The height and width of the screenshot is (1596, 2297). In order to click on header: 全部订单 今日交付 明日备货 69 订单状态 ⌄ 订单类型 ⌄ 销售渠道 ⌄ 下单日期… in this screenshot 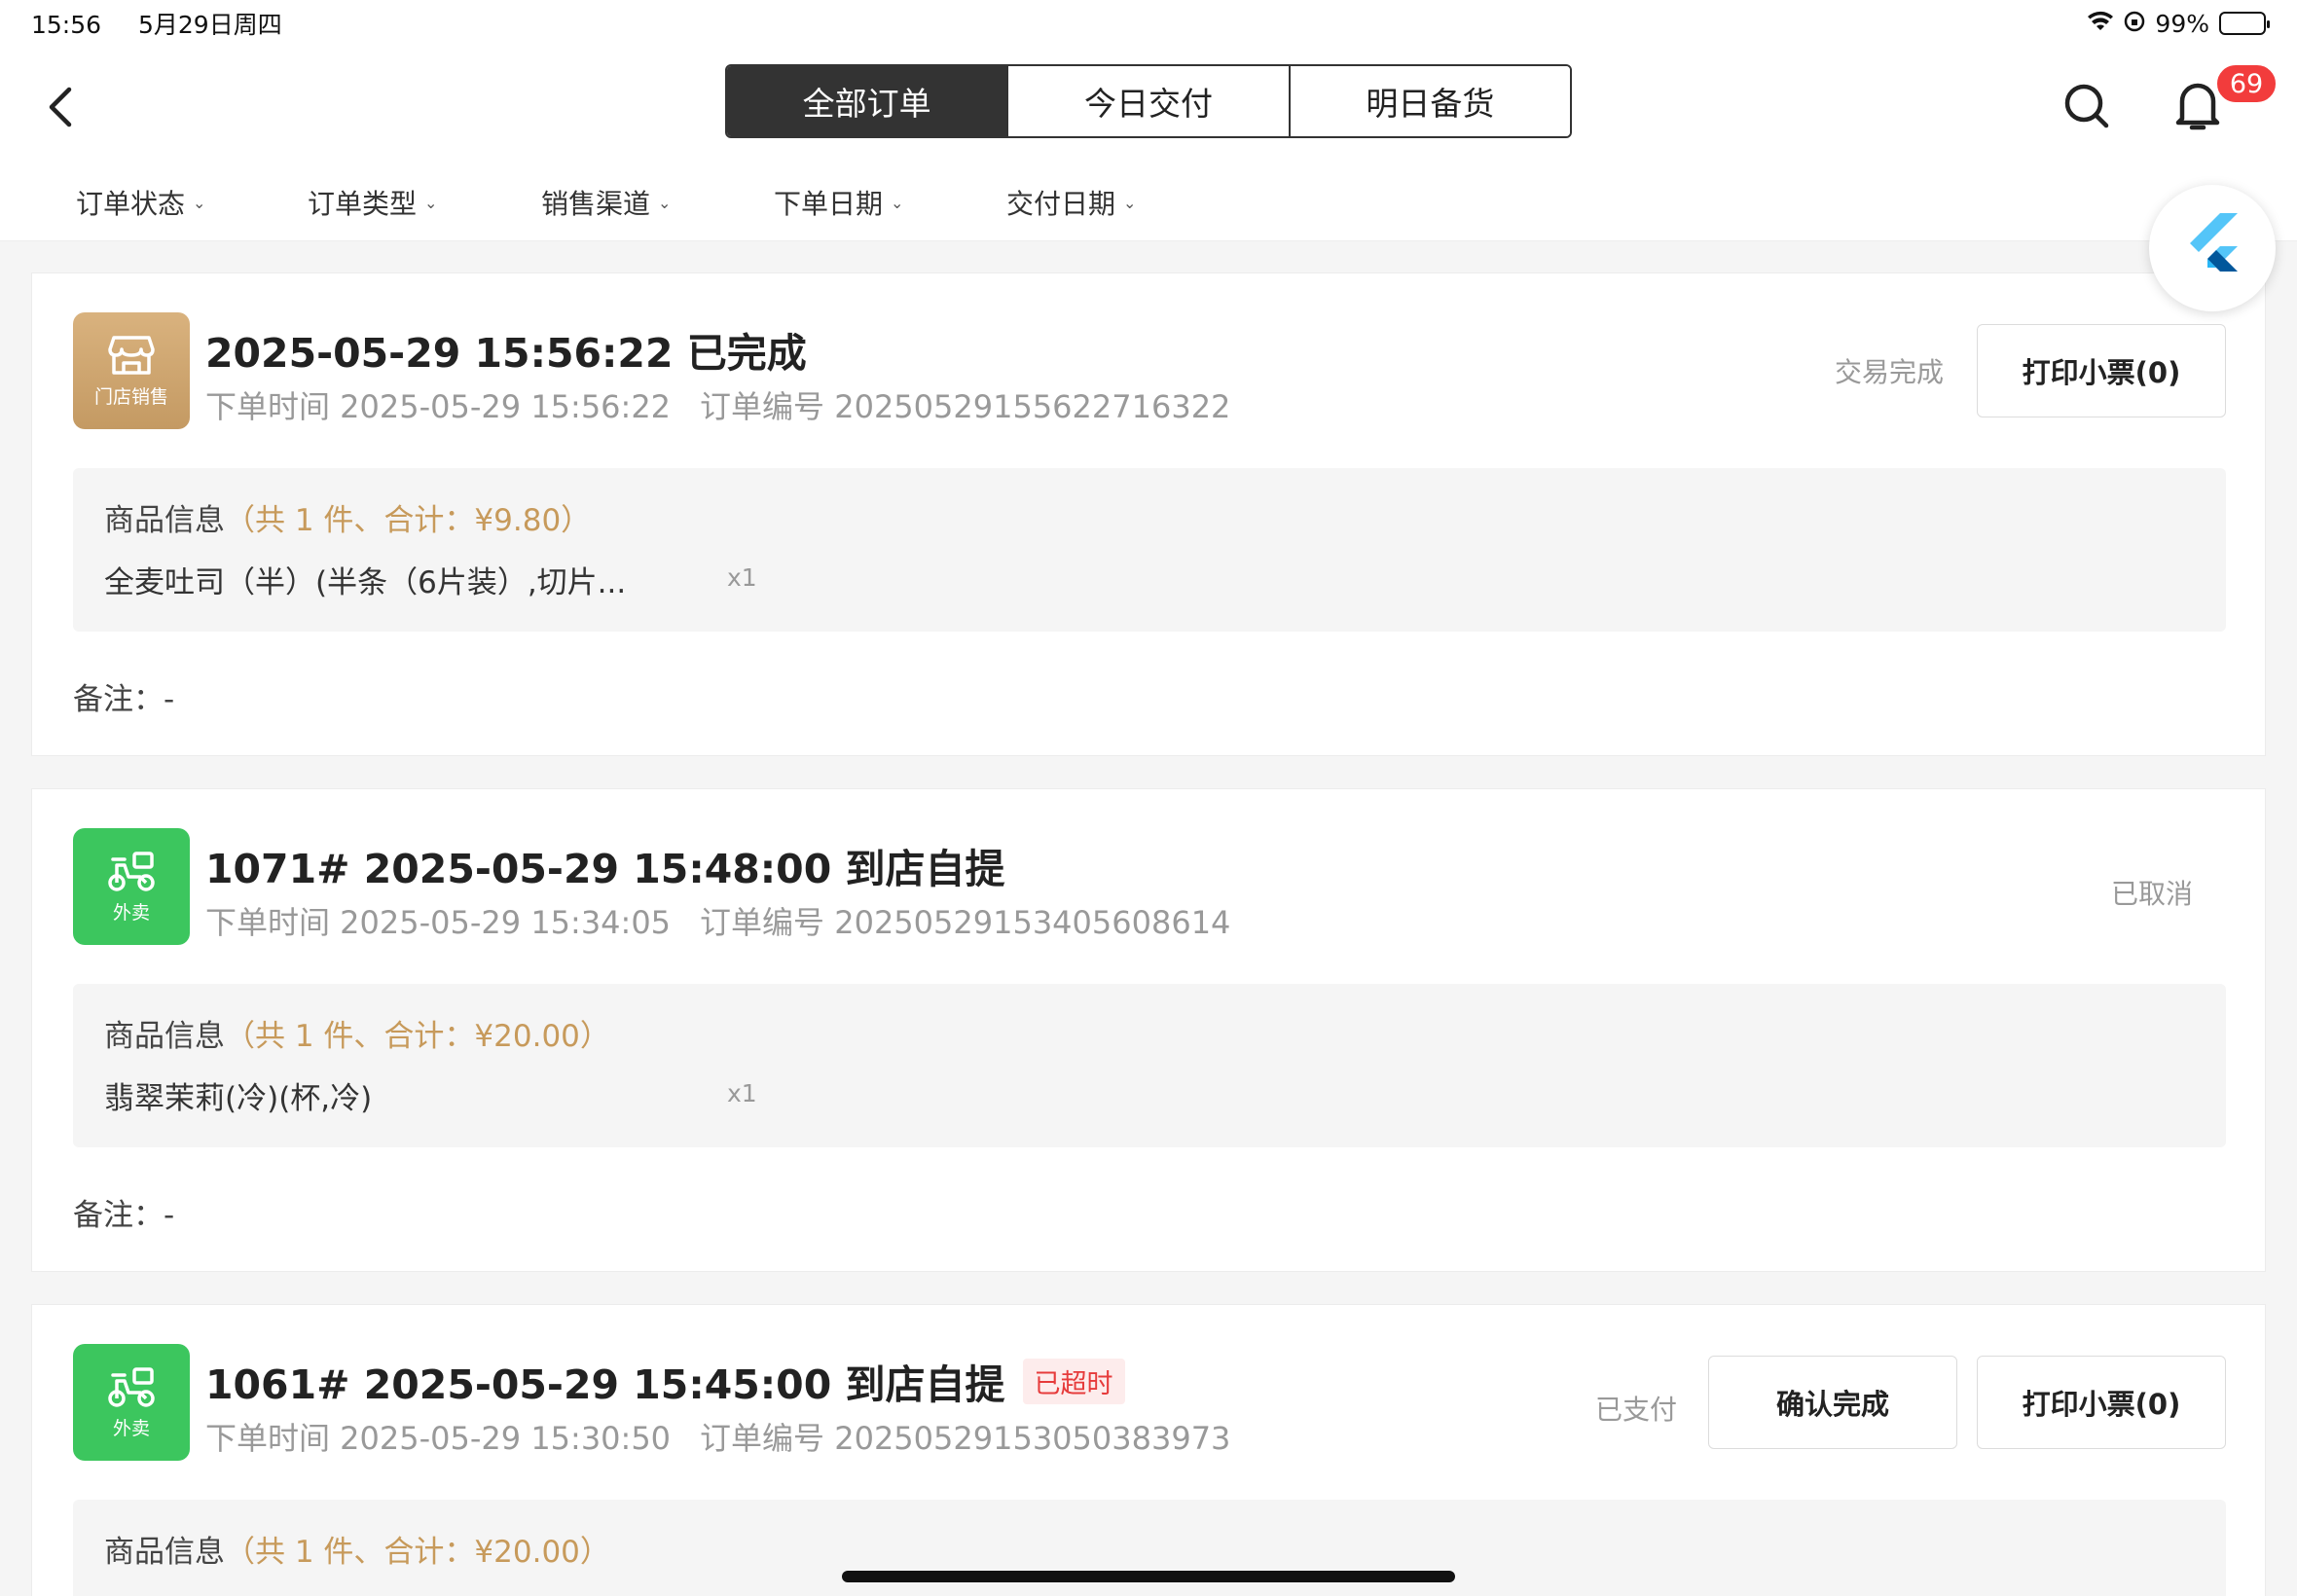, I will do `click(1148, 144)`.